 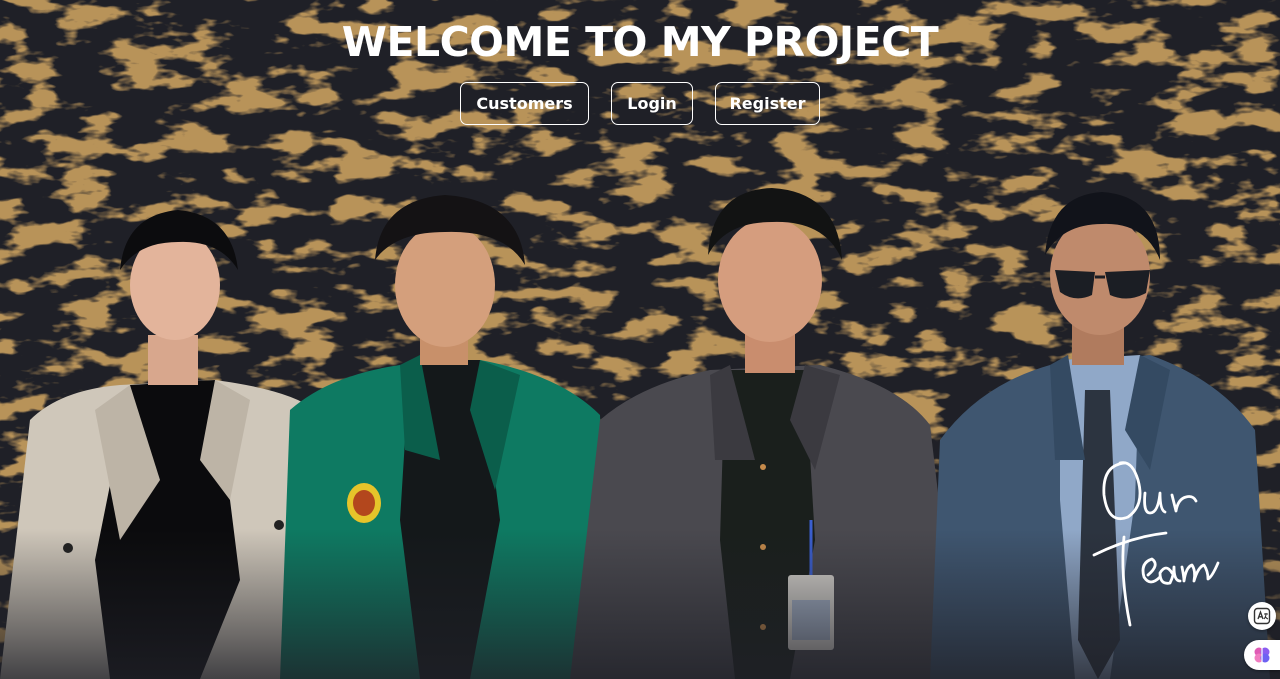 I want to click on translate-button, so click(x=1262, y=616).